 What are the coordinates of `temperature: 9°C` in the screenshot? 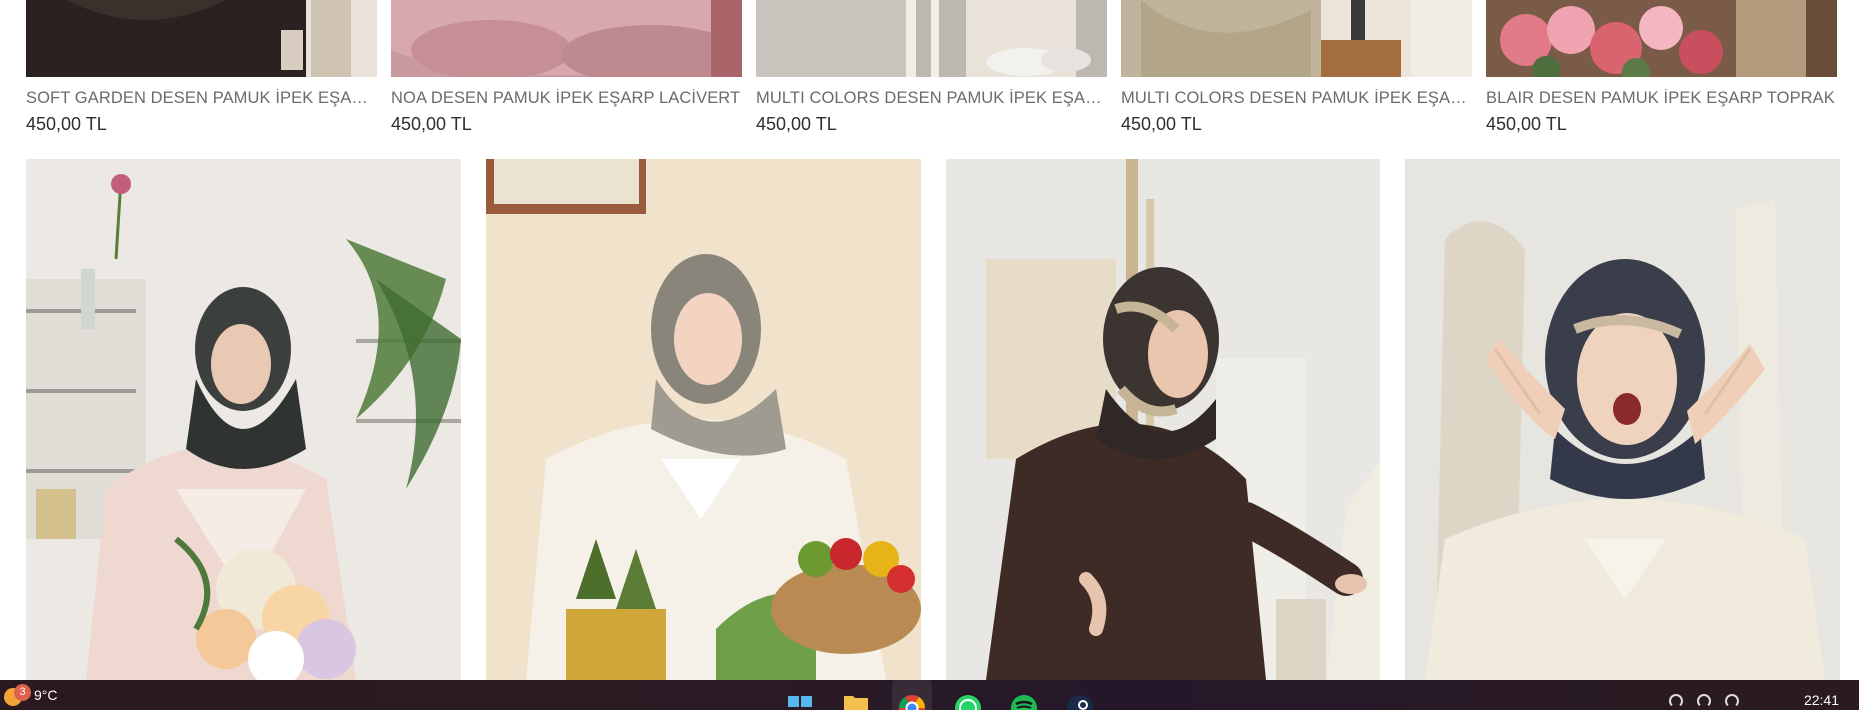 It's located at (46, 695).